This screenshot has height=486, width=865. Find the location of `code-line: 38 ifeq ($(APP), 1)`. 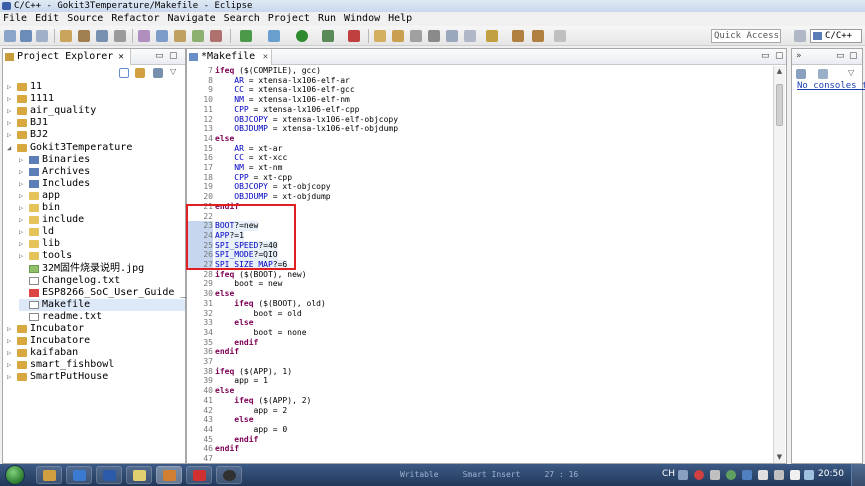

code-line: 38 ifeq ($(APP), 1) is located at coordinates (479, 372).